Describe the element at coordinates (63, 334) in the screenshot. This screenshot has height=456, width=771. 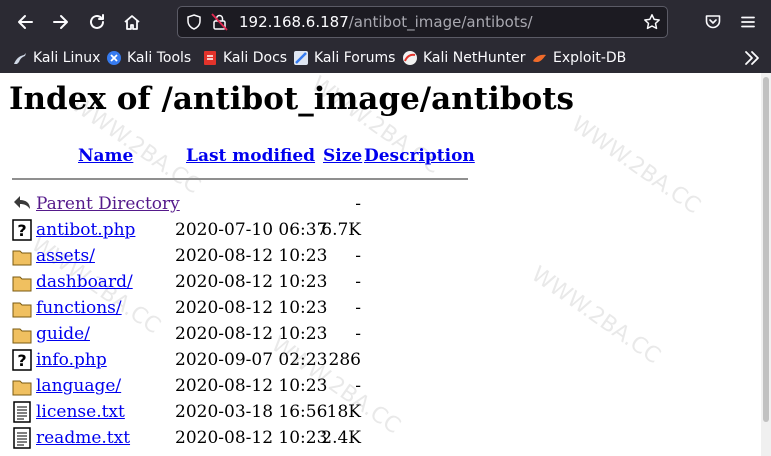
I see `file-link: guide/` at that location.